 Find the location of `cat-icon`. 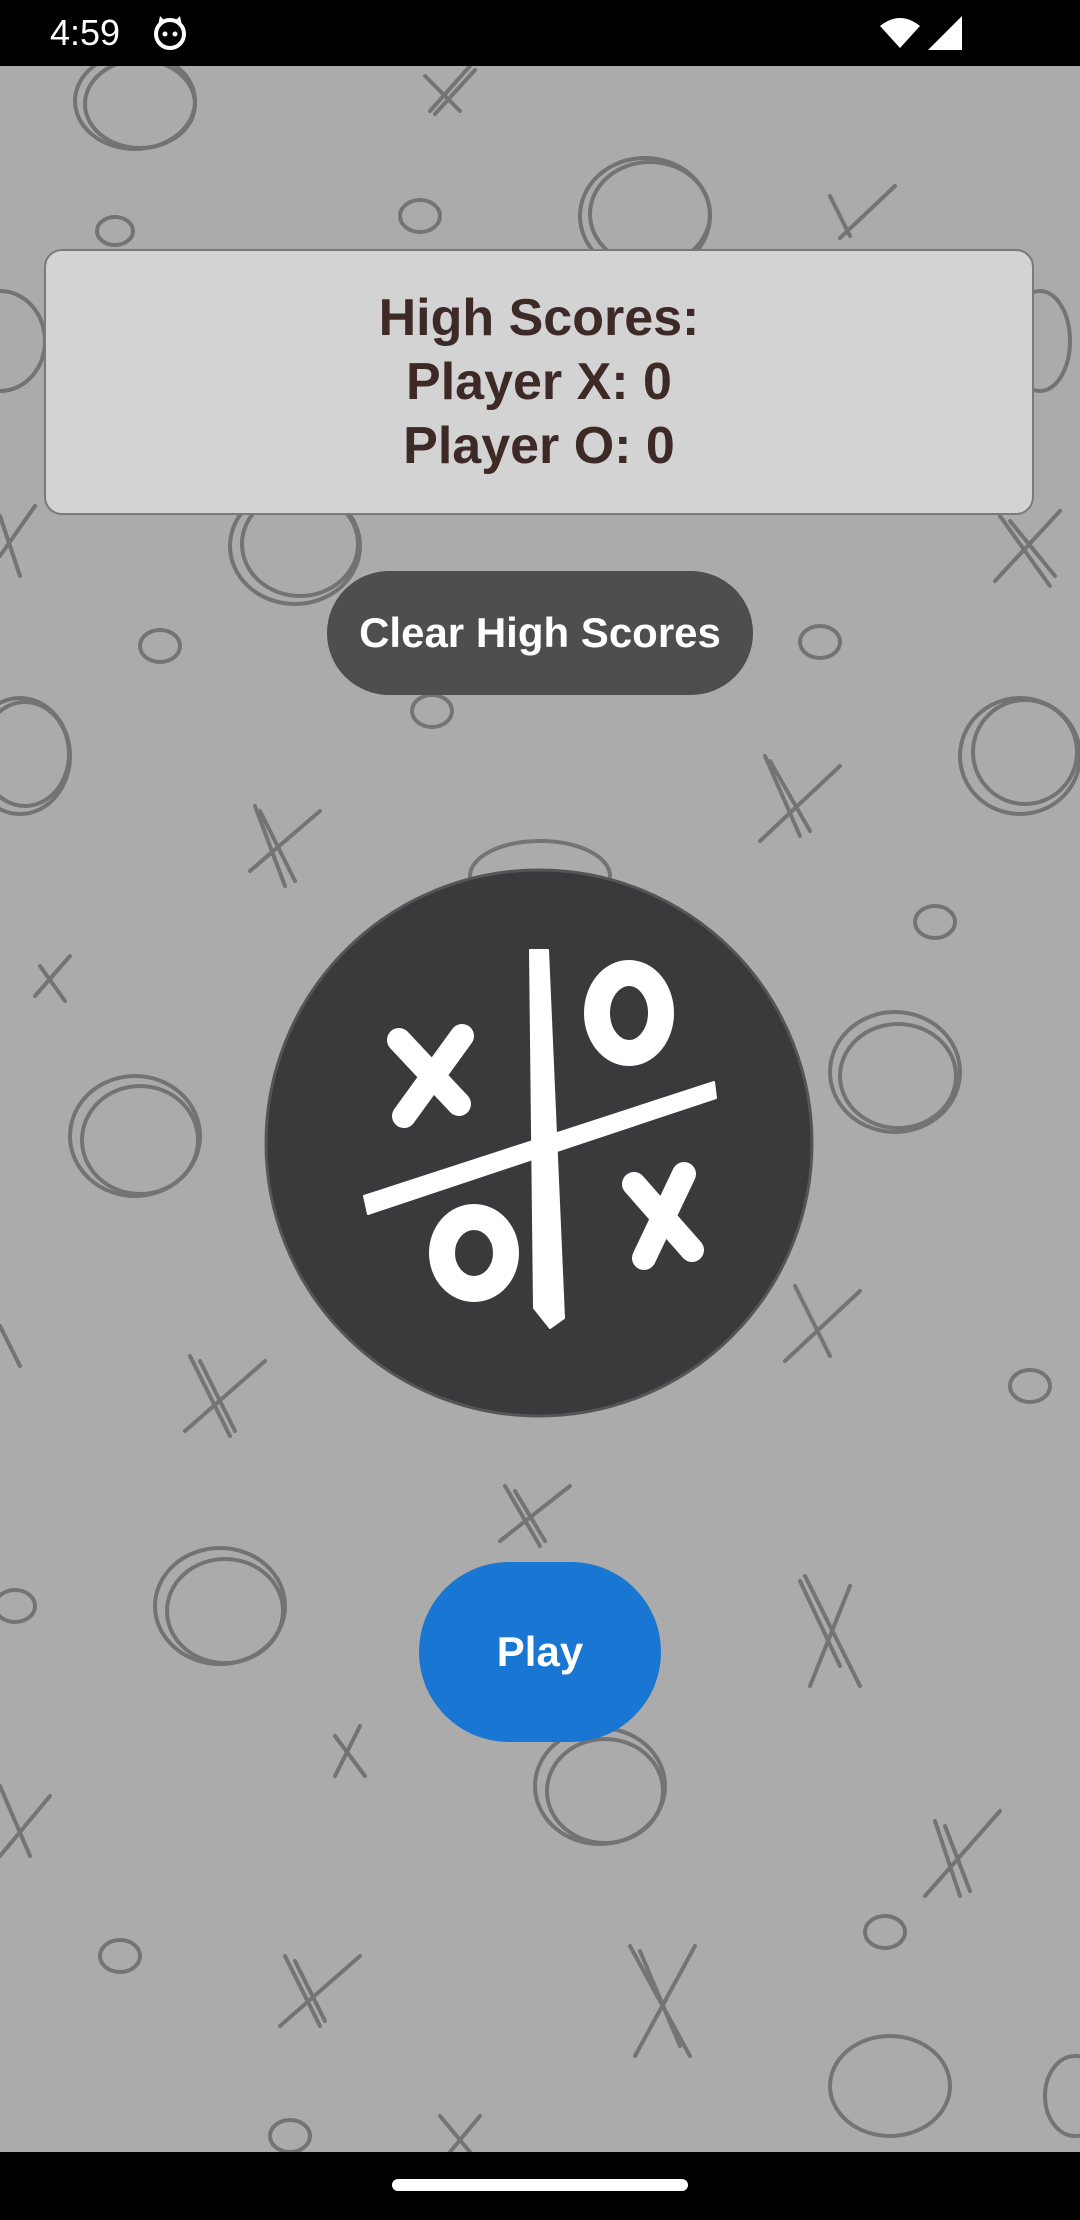

cat-icon is located at coordinates (170, 33).